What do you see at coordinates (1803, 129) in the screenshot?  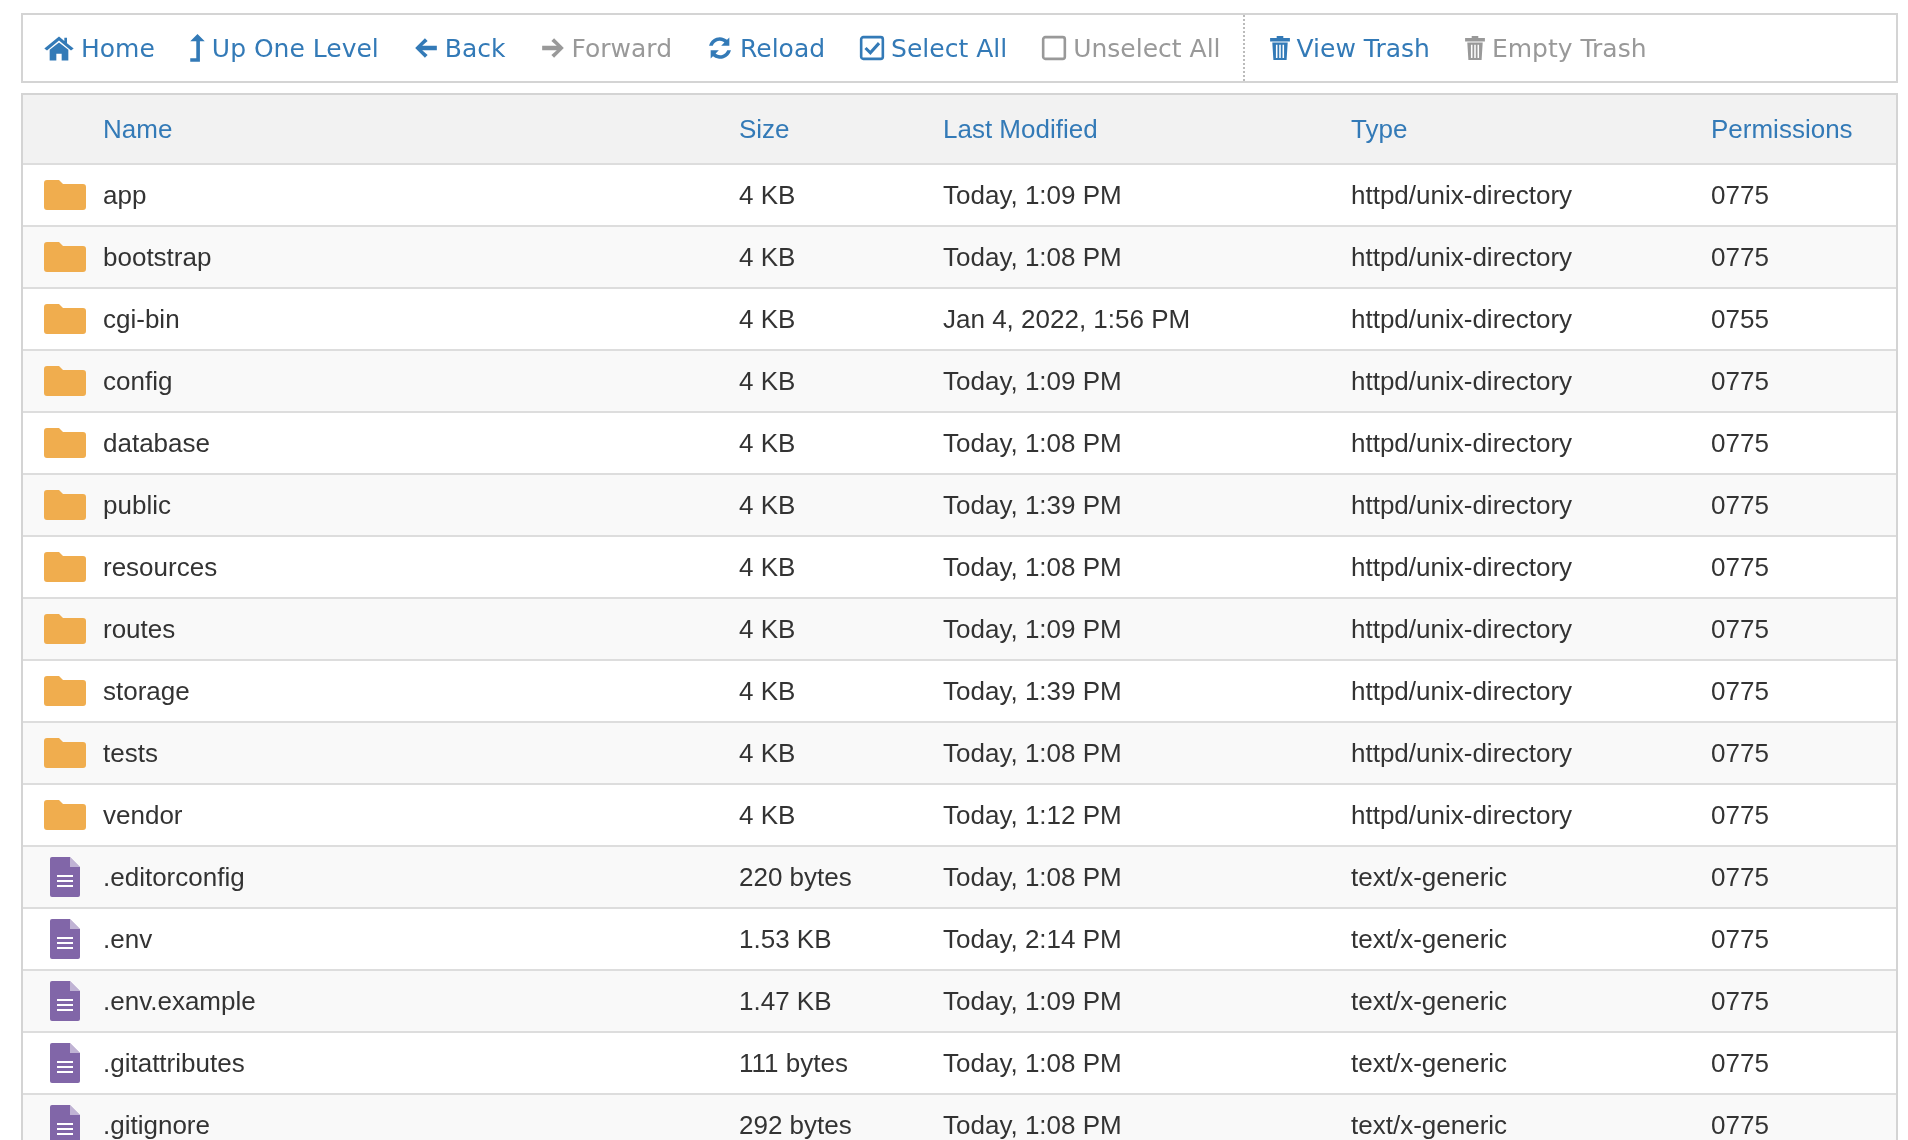 I see `column-header: Permissions` at bounding box center [1803, 129].